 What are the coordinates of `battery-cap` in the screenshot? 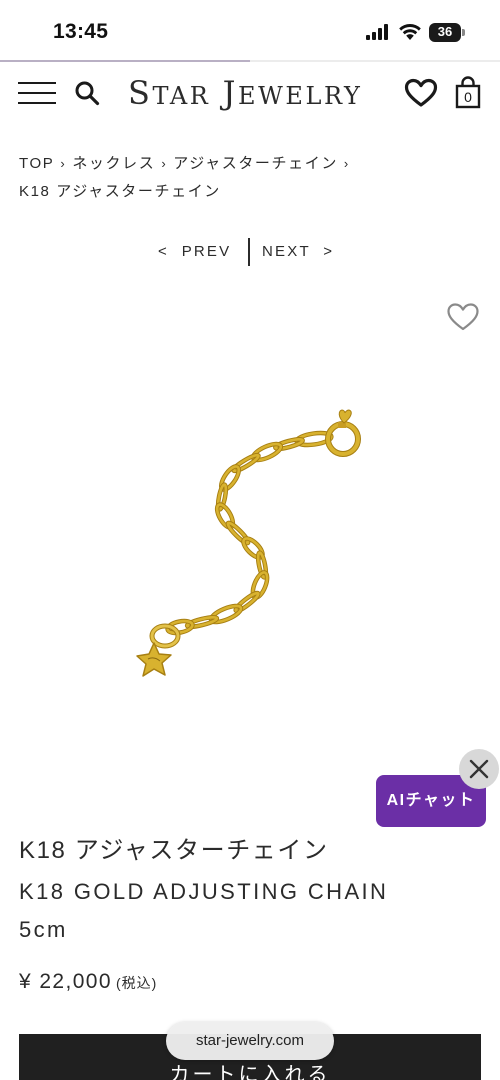 It's located at (463, 32).